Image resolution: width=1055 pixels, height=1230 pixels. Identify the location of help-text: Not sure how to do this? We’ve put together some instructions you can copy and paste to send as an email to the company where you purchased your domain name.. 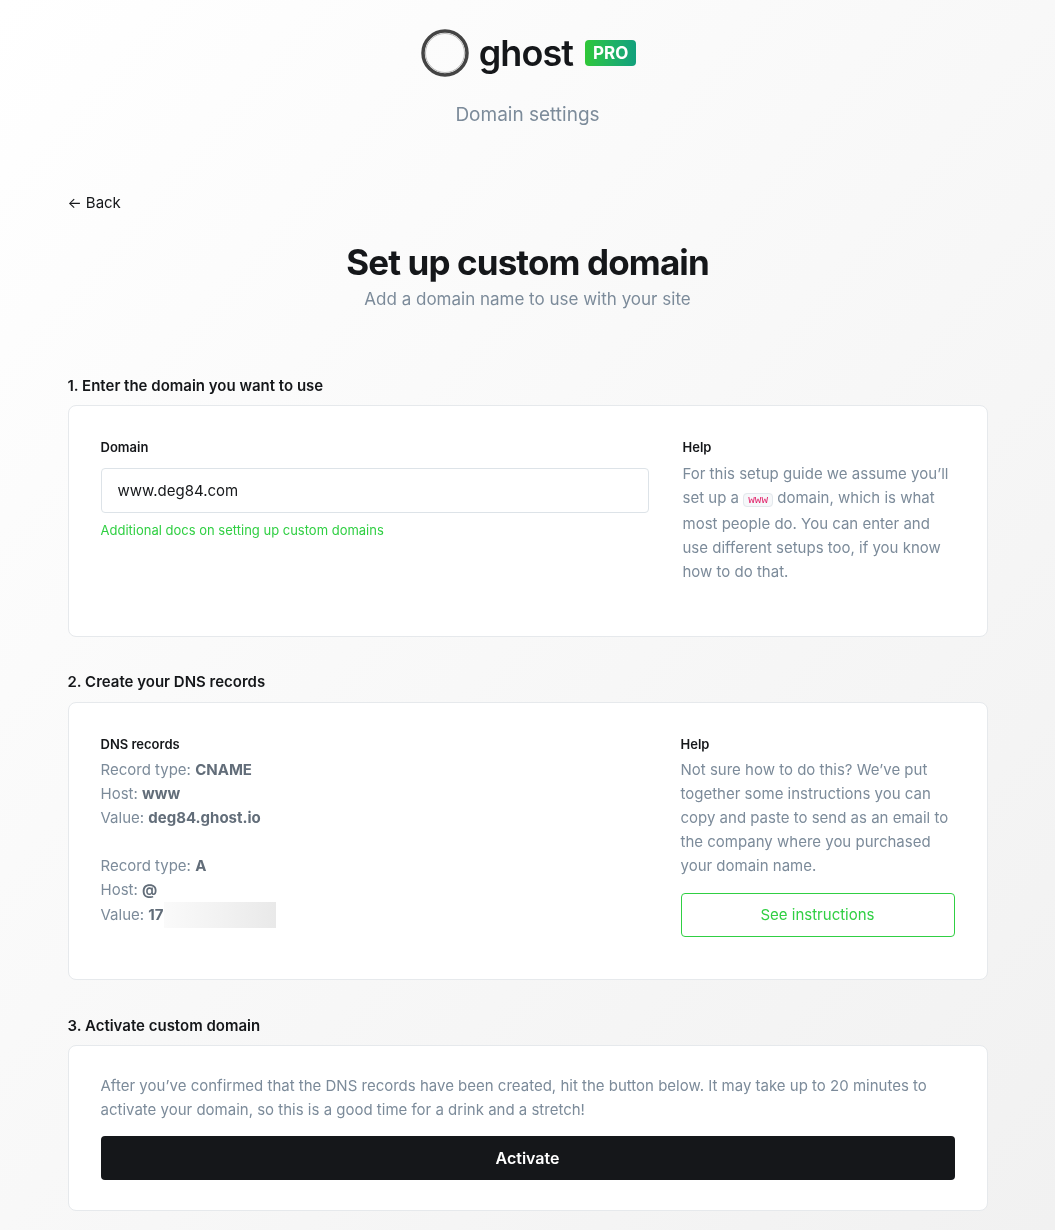
(815, 818).